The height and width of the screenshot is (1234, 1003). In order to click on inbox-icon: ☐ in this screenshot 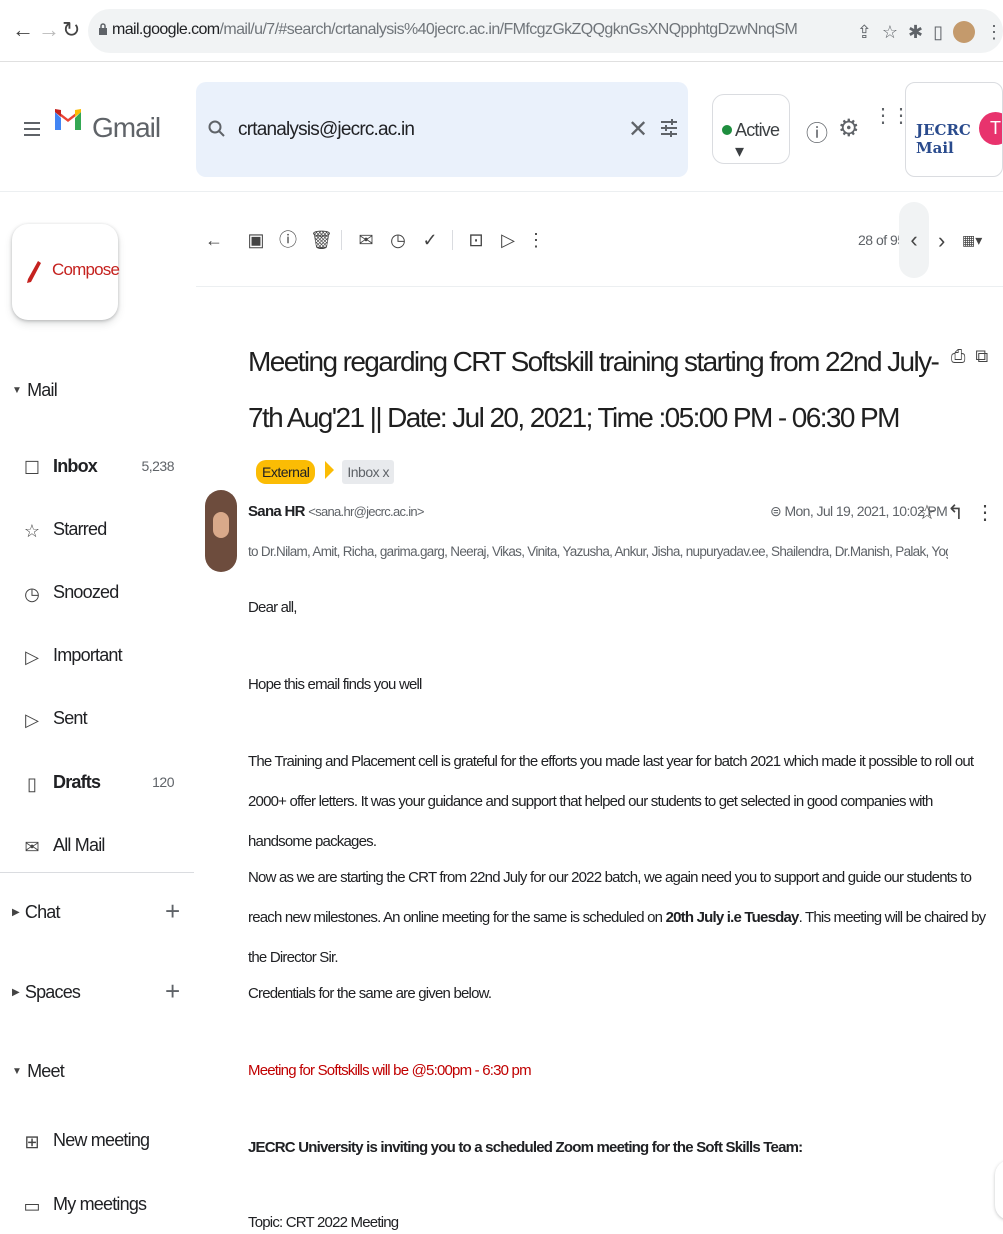, I will do `click(32, 468)`.